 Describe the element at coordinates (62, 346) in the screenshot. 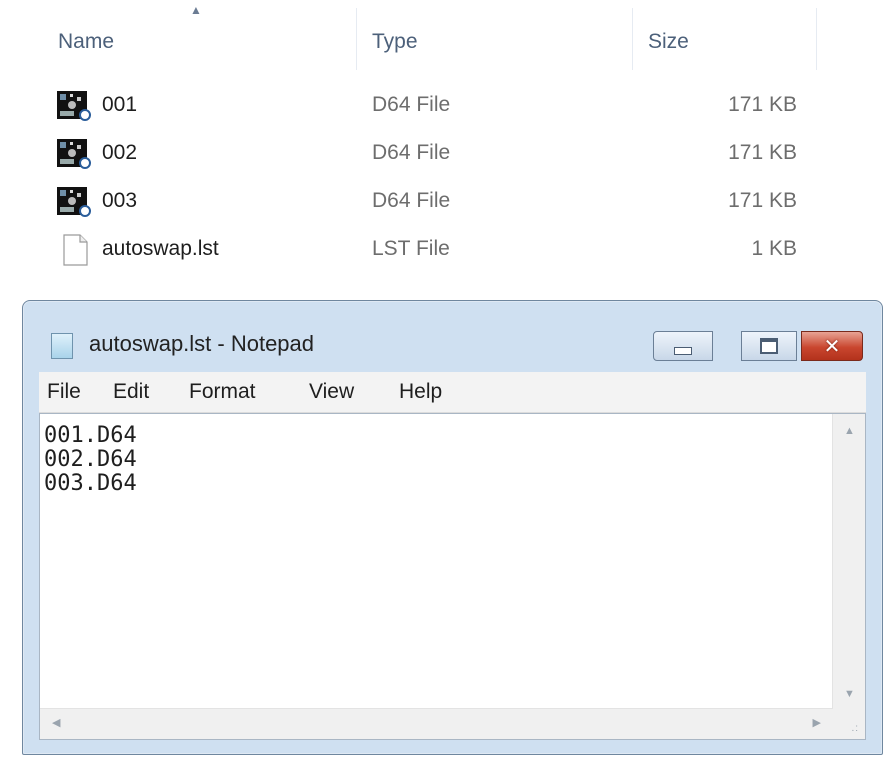

I see `notepad-icon` at that location.